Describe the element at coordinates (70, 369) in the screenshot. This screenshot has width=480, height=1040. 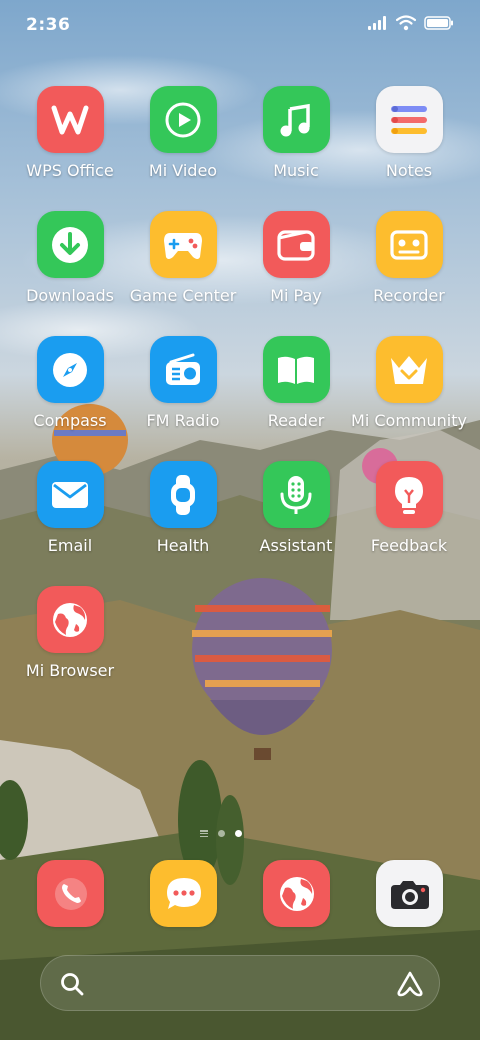
I see `compass-icon` at that location.